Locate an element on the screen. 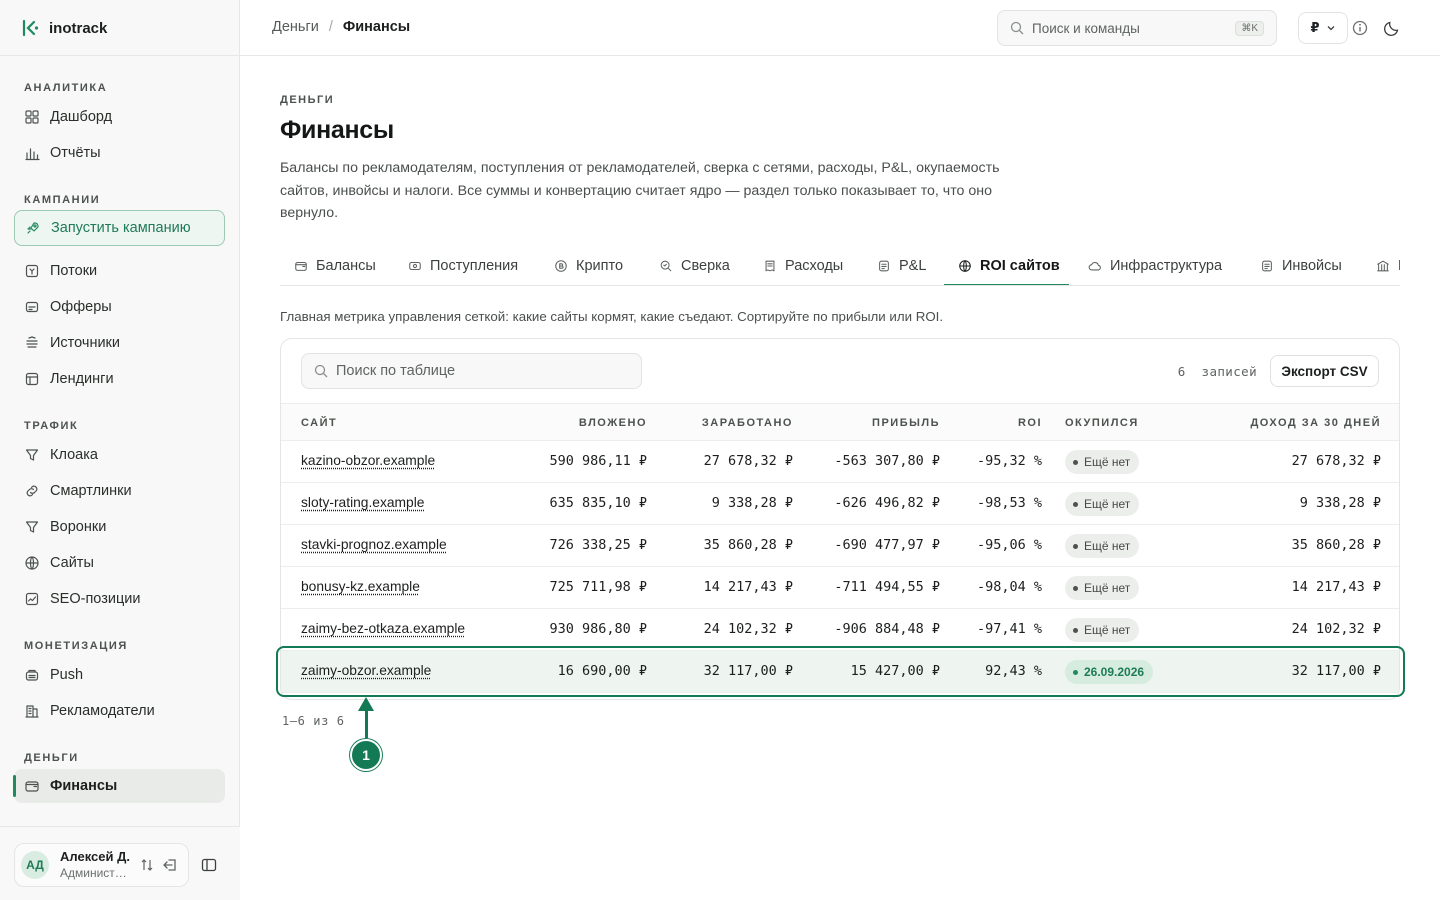 The image size is (1440, 900). avatar: АД is located at coordinates (35, 865).